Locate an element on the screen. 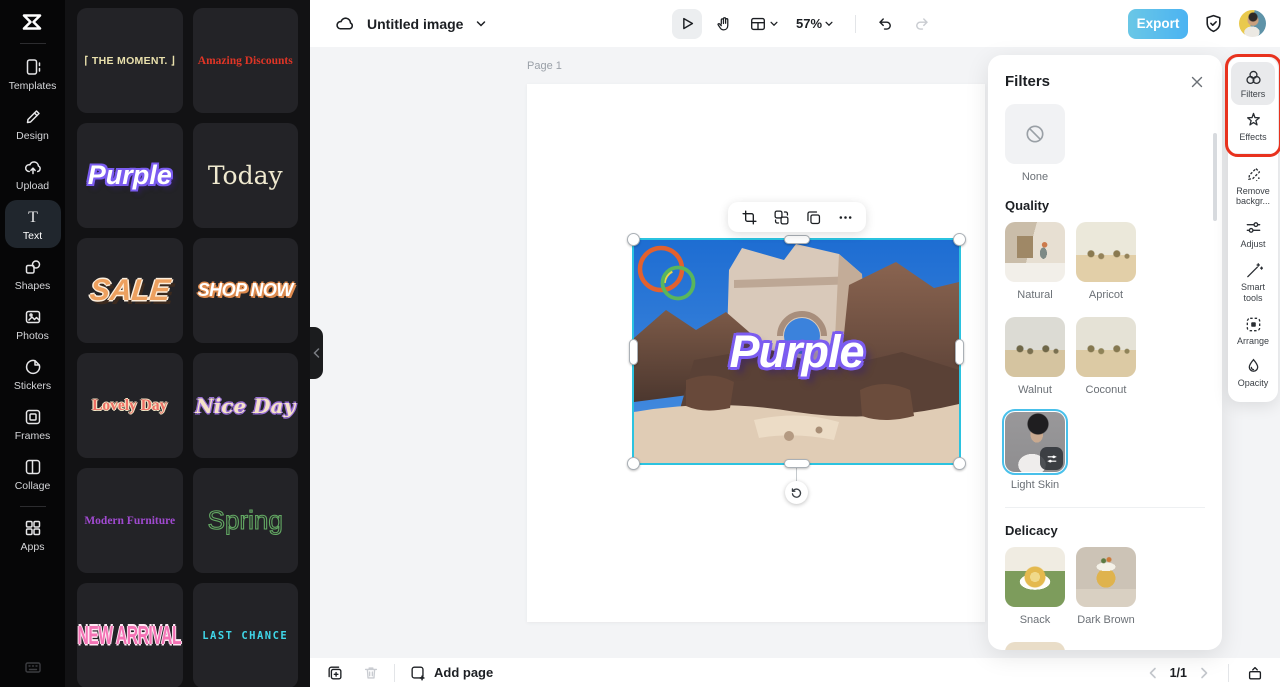 The image size is (1280, 687). undo-button is located at coordinates (885, 24).